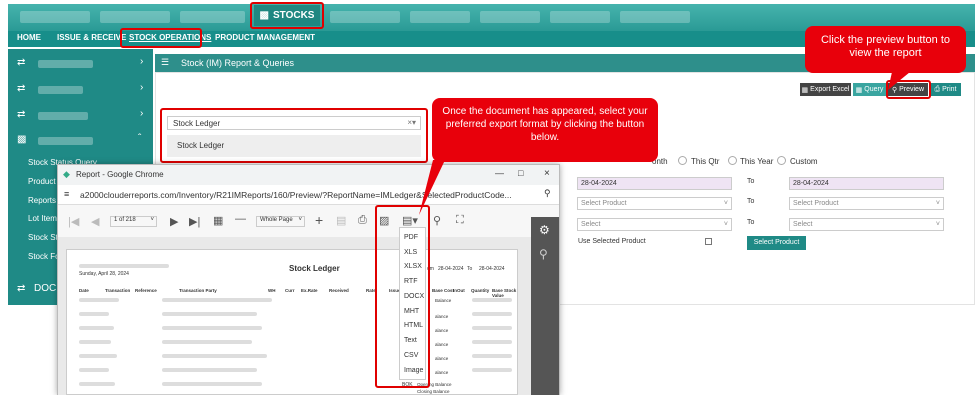 This screenshot has height=395, width=975. I want to click on date-to-input: 28-04-2024, so click(866, 183).